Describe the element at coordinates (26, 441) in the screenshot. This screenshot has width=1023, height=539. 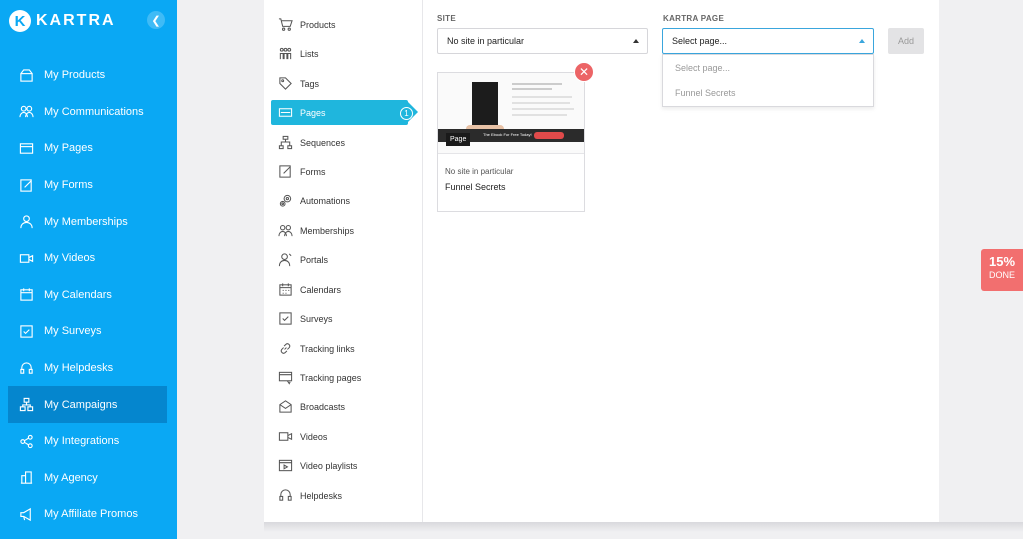
I see `integrations-icon` at that location.